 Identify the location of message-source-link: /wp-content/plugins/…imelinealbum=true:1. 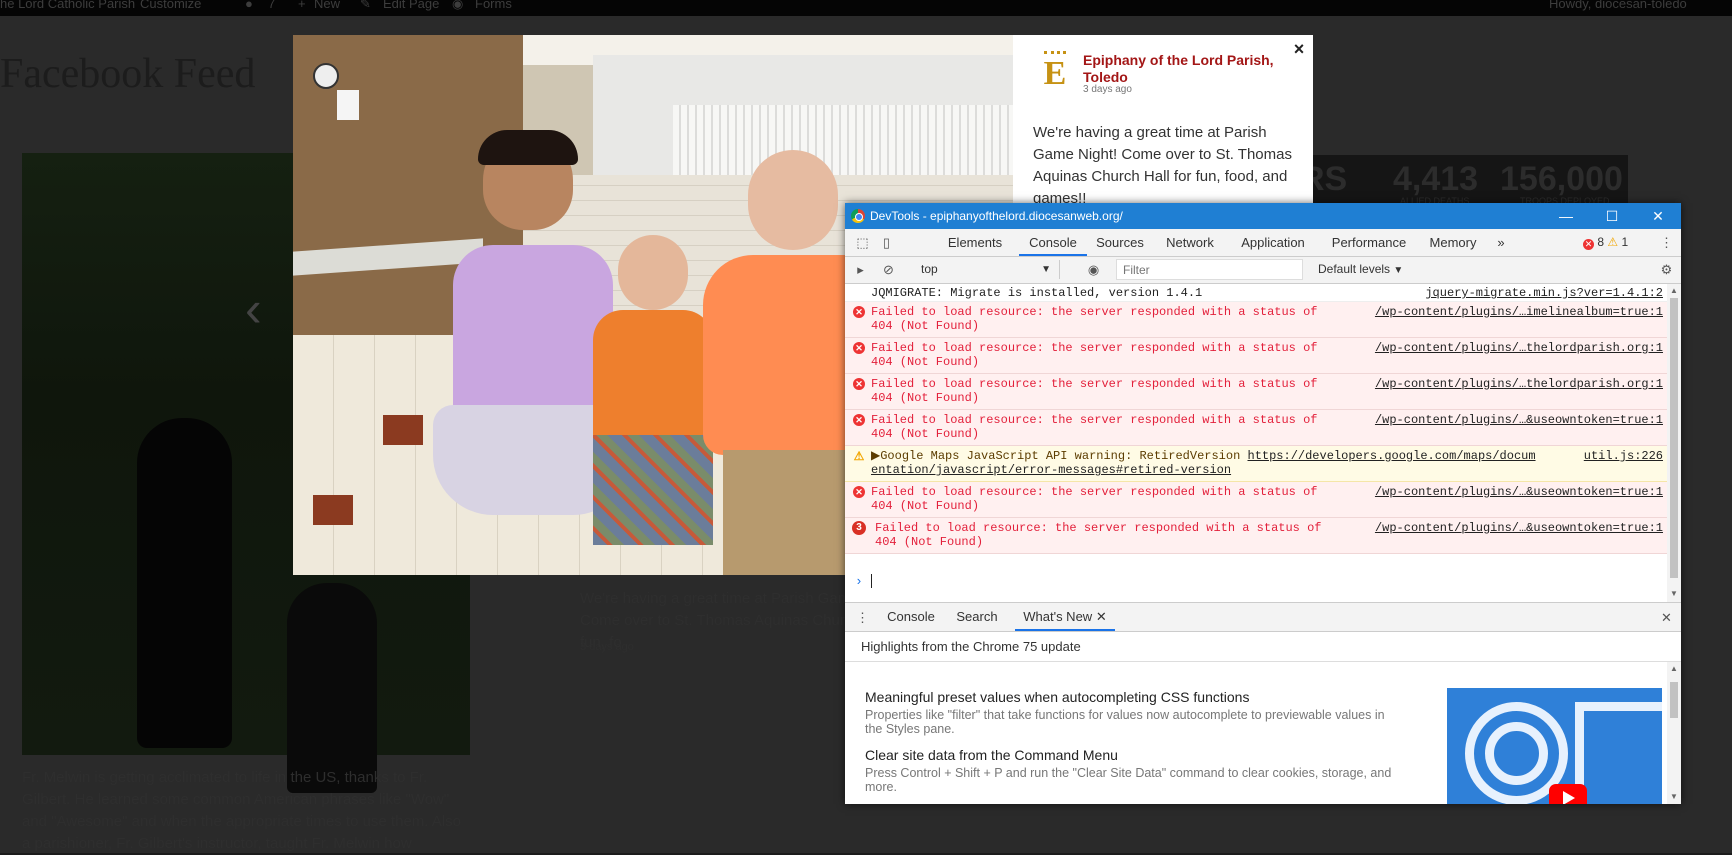
(1519, 312).